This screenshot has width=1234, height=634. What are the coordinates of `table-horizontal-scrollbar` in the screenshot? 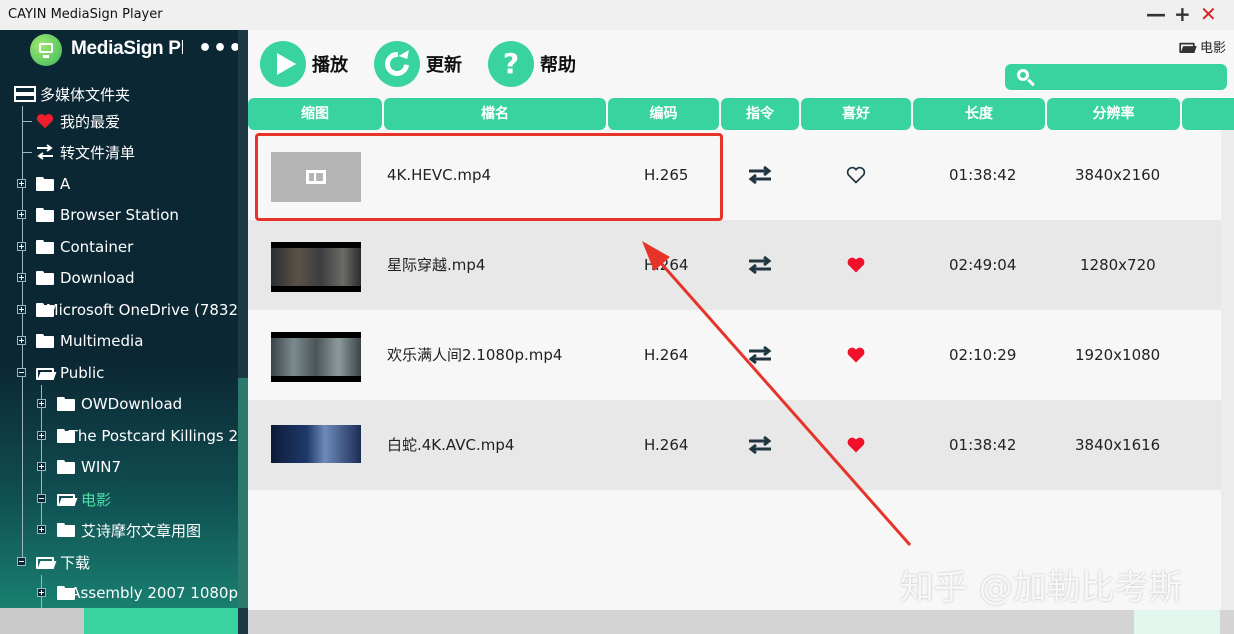 It's located at (741, 622).